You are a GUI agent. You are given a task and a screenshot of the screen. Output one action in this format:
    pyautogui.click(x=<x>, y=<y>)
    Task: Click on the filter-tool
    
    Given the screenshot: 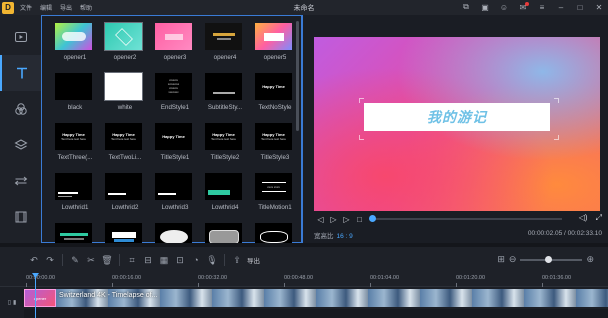 What is the action you would take?
    pyautogui.click(x=20, y=109)
    